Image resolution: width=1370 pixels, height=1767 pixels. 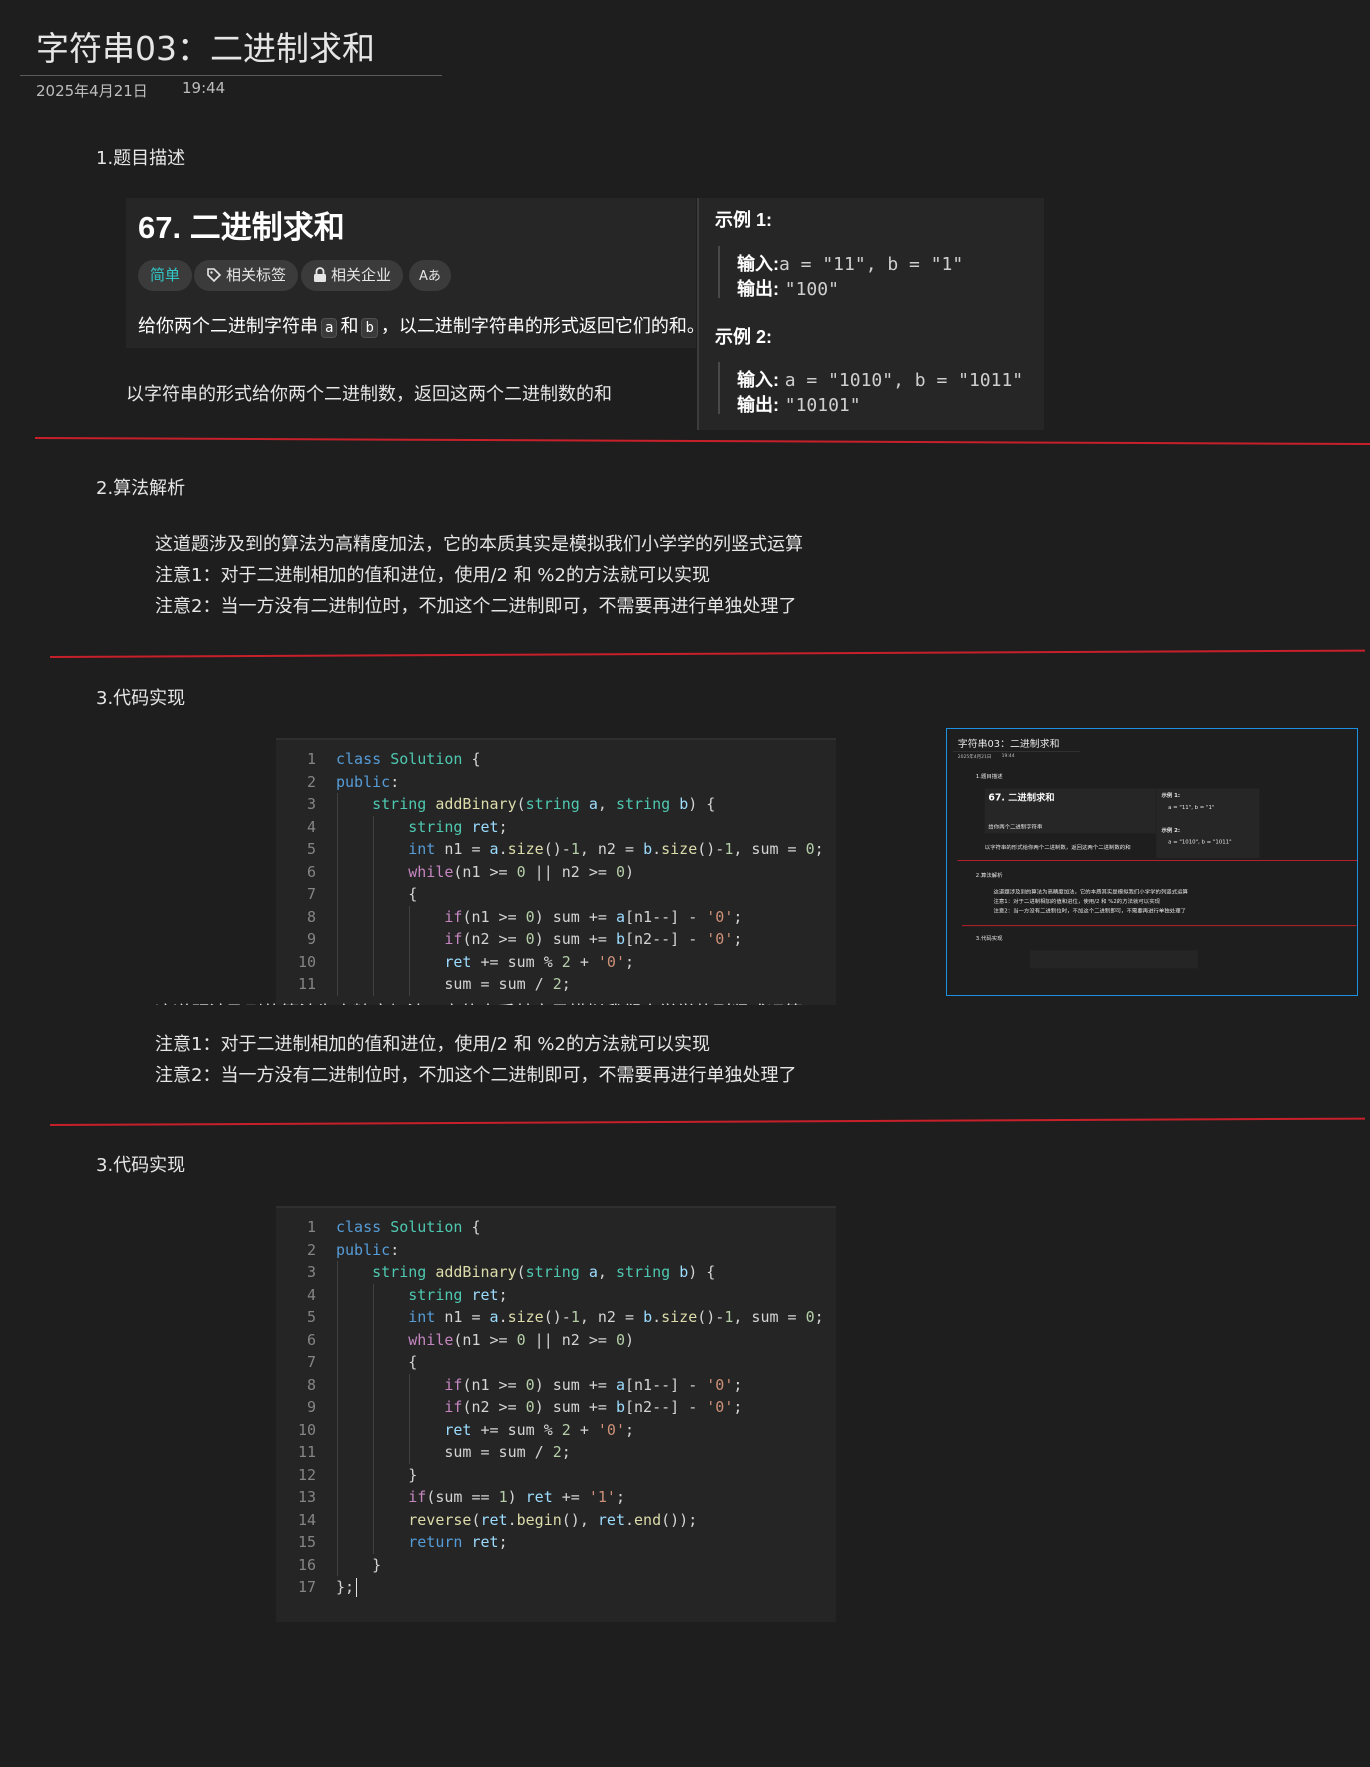 I want to click on analysis-line-2: 注意1：对于二进制相加的值和进位，使用/2 和 %2的方法就可以实现, so click(x=432, y=575).